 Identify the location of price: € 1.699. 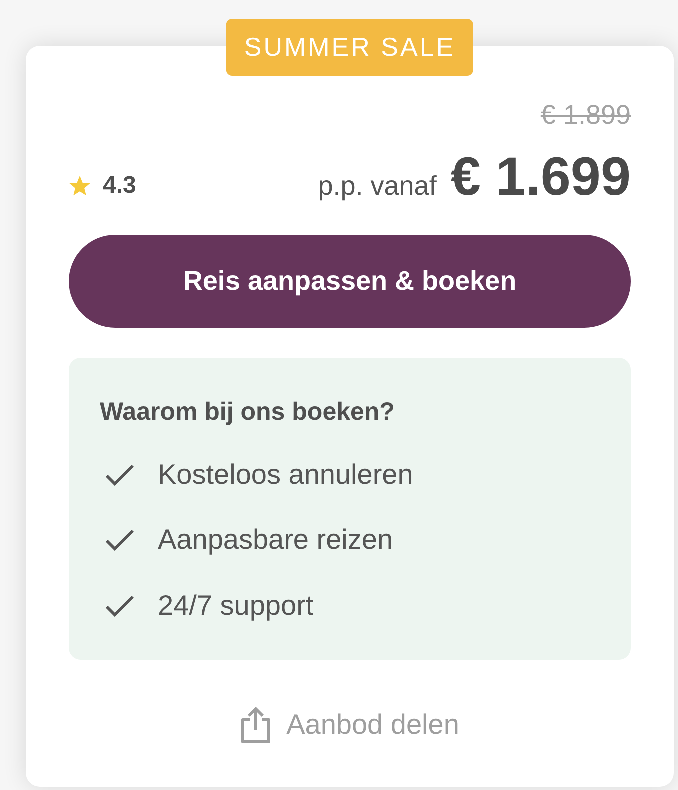
(540, 177).